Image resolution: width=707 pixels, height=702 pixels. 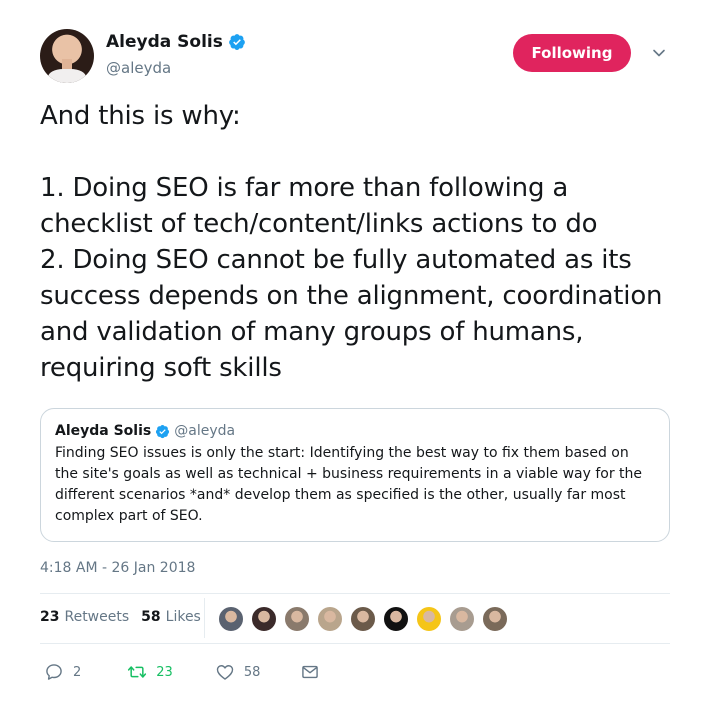 I want to click on quoted-author-name: Aleyda Solis, so click(x=103, y=431).